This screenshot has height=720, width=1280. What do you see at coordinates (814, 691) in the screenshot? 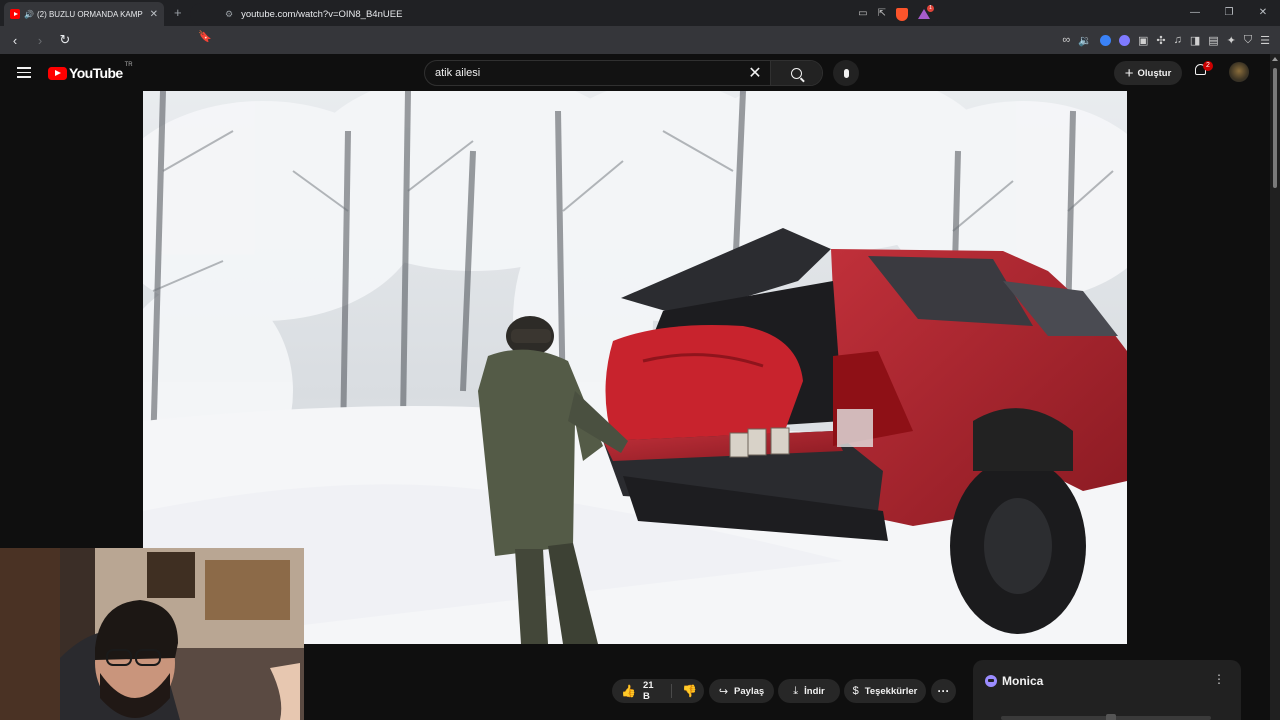
I see `download-label: İndir` at bounding box center [814, 691].